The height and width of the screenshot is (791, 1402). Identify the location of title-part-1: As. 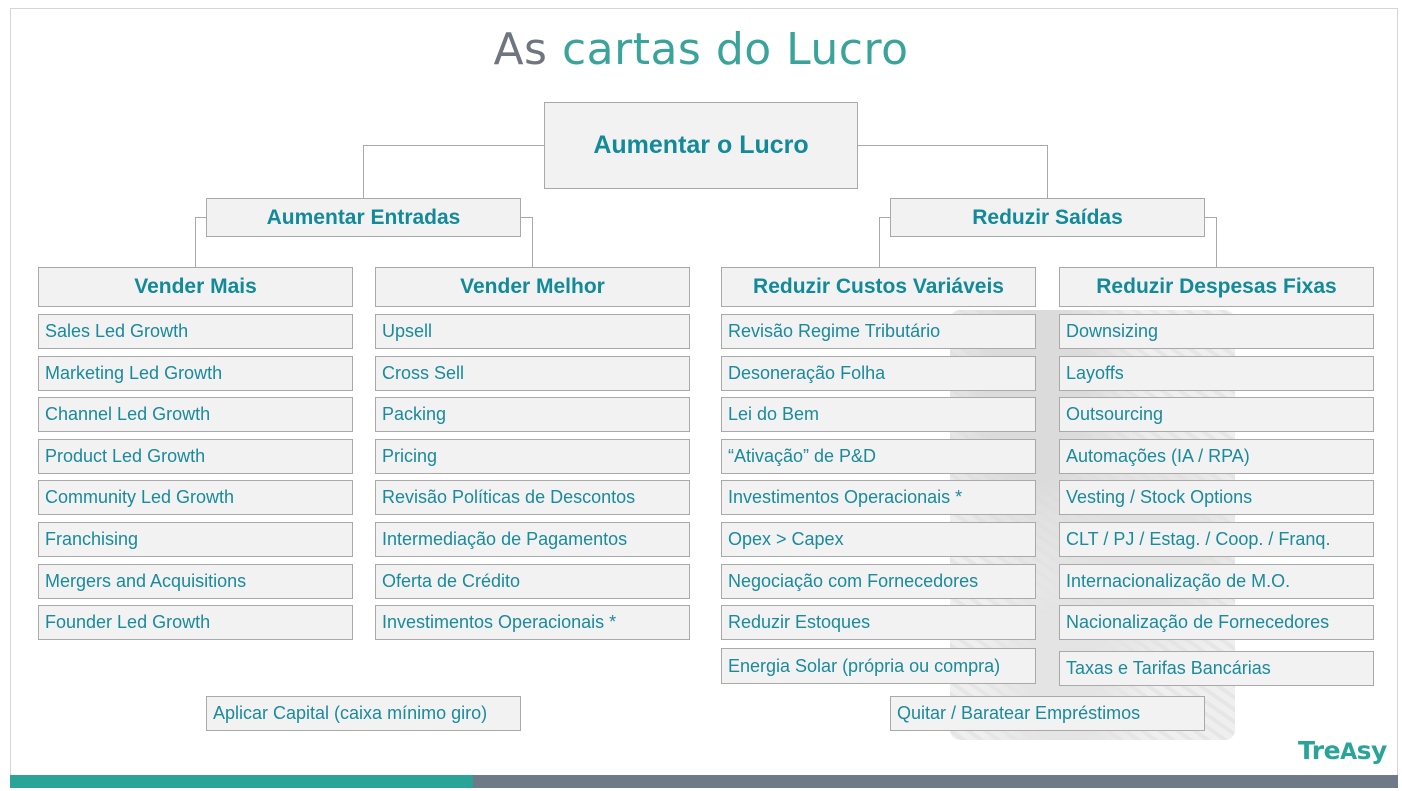
(520, 49).